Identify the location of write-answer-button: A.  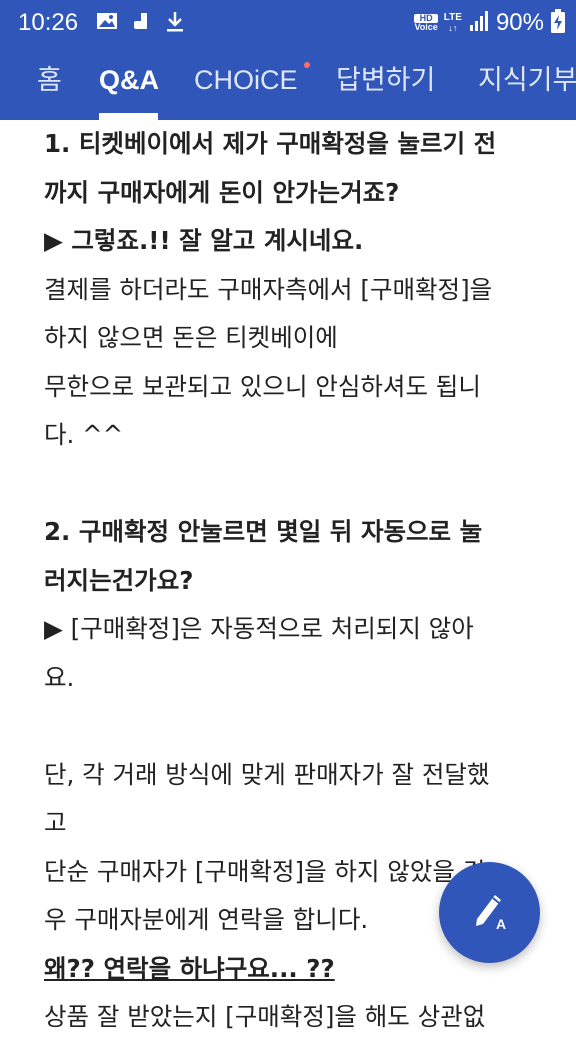
(489, 912).